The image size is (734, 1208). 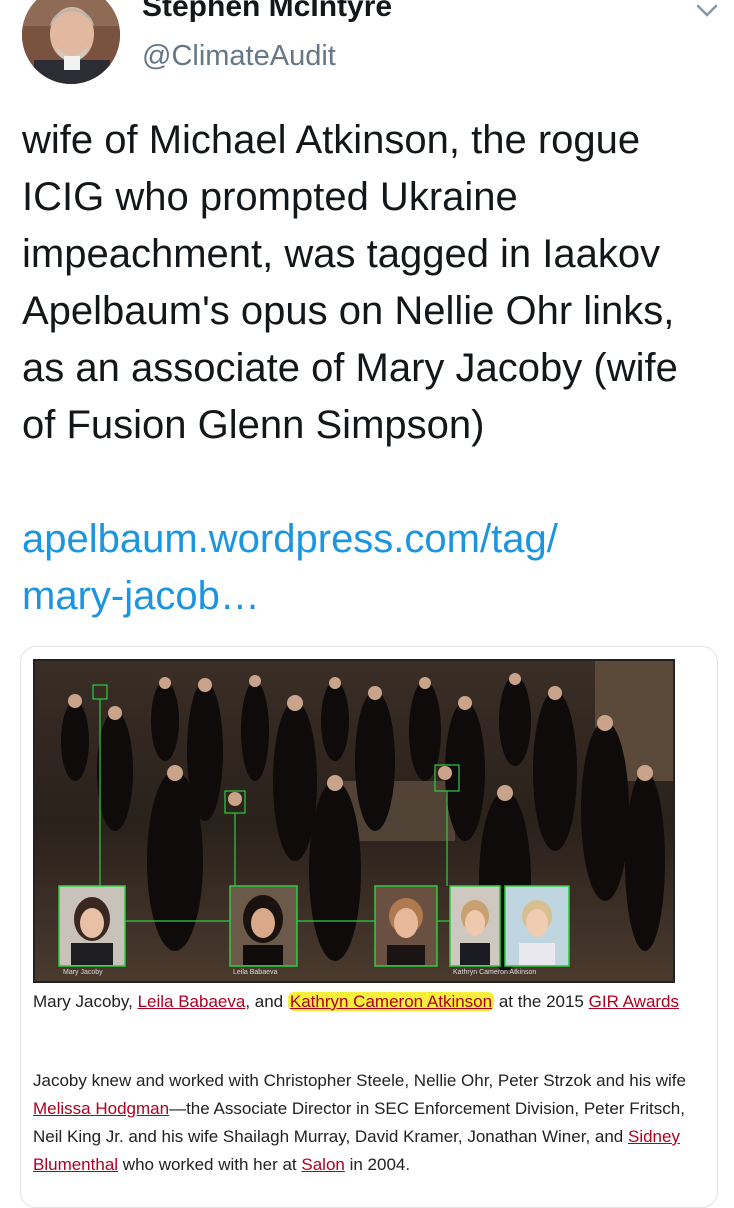 I want to click on photo-label-leila: Leila Babaeva, so click(x=255, y=972).